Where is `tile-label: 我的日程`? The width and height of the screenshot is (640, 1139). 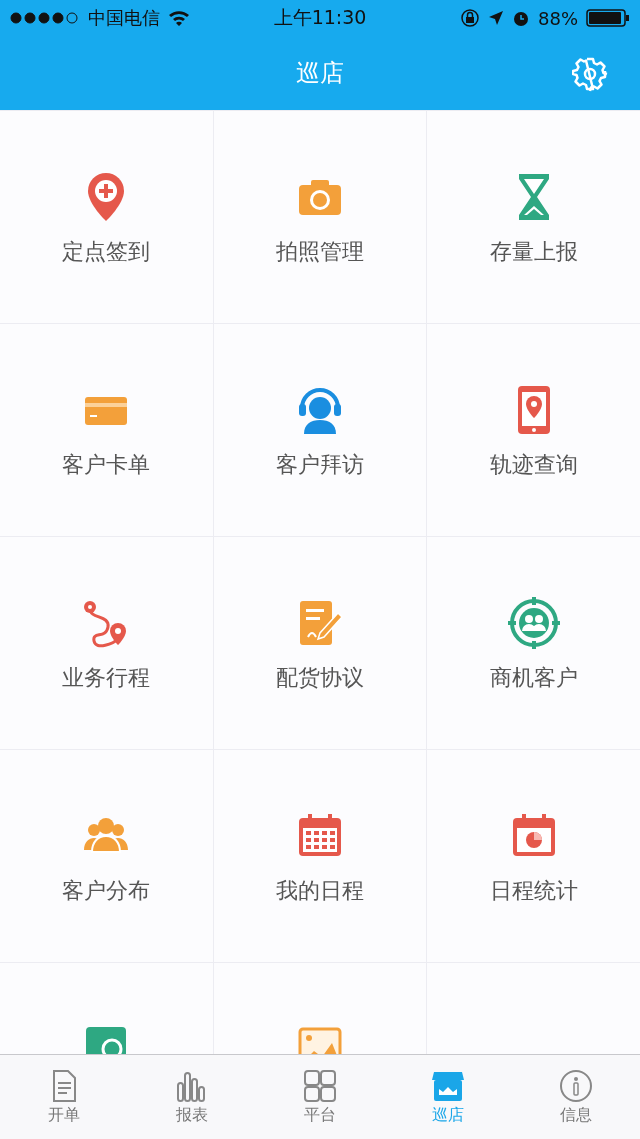
tile-label: 我的日程 is located at coordinates (320, 891).